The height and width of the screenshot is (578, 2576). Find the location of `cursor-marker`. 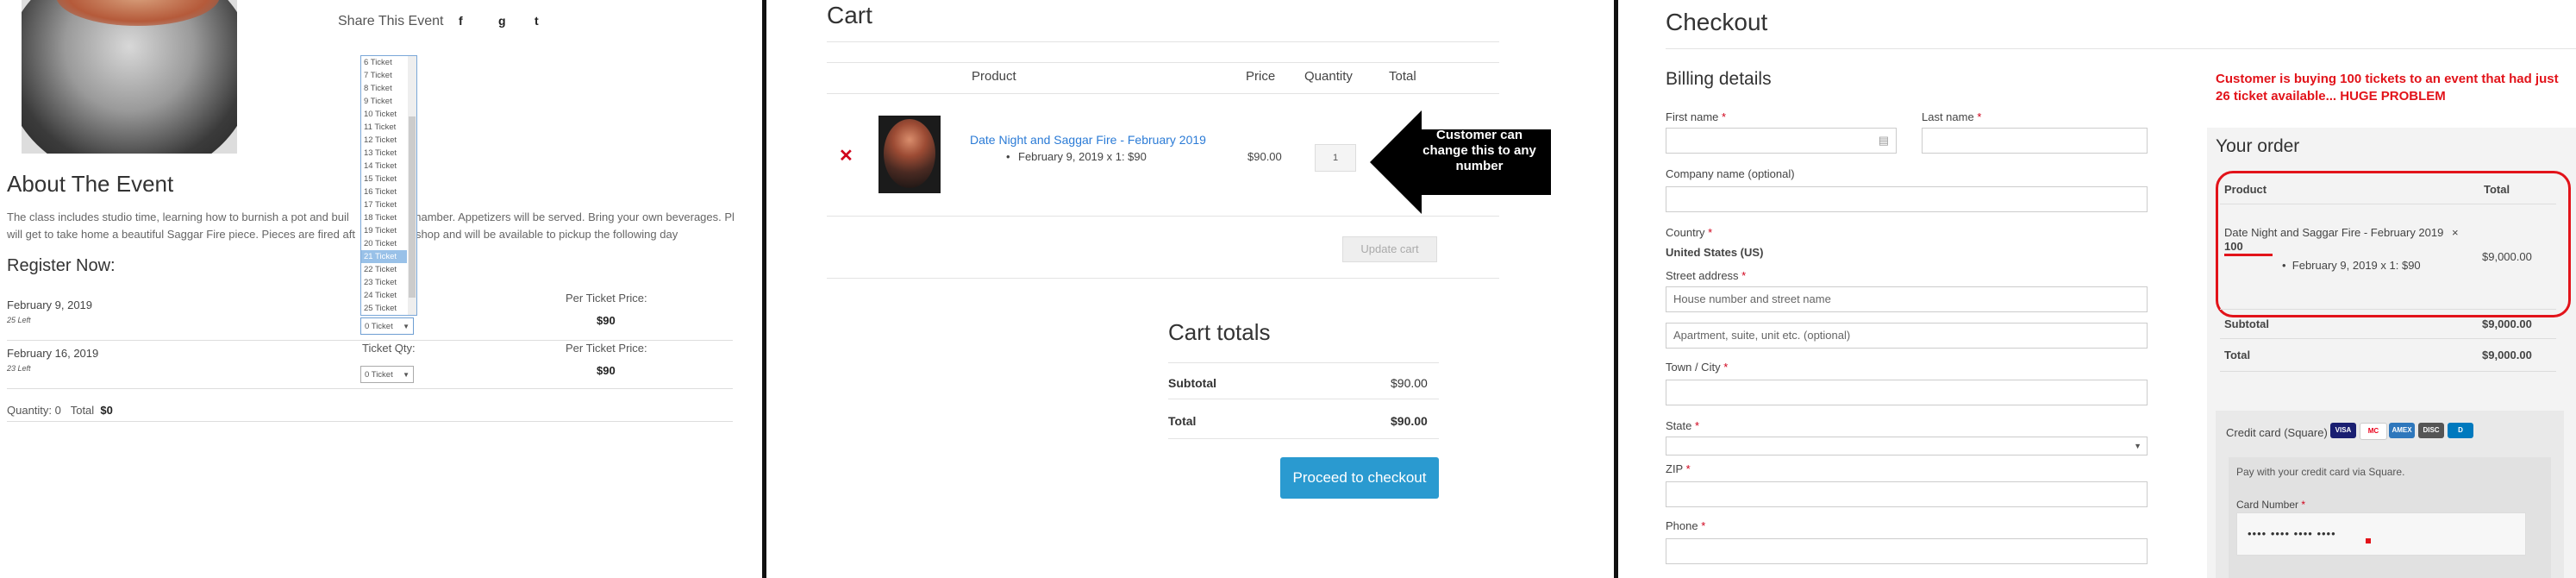

cursor-marker is located at coordinates (2368, 540).